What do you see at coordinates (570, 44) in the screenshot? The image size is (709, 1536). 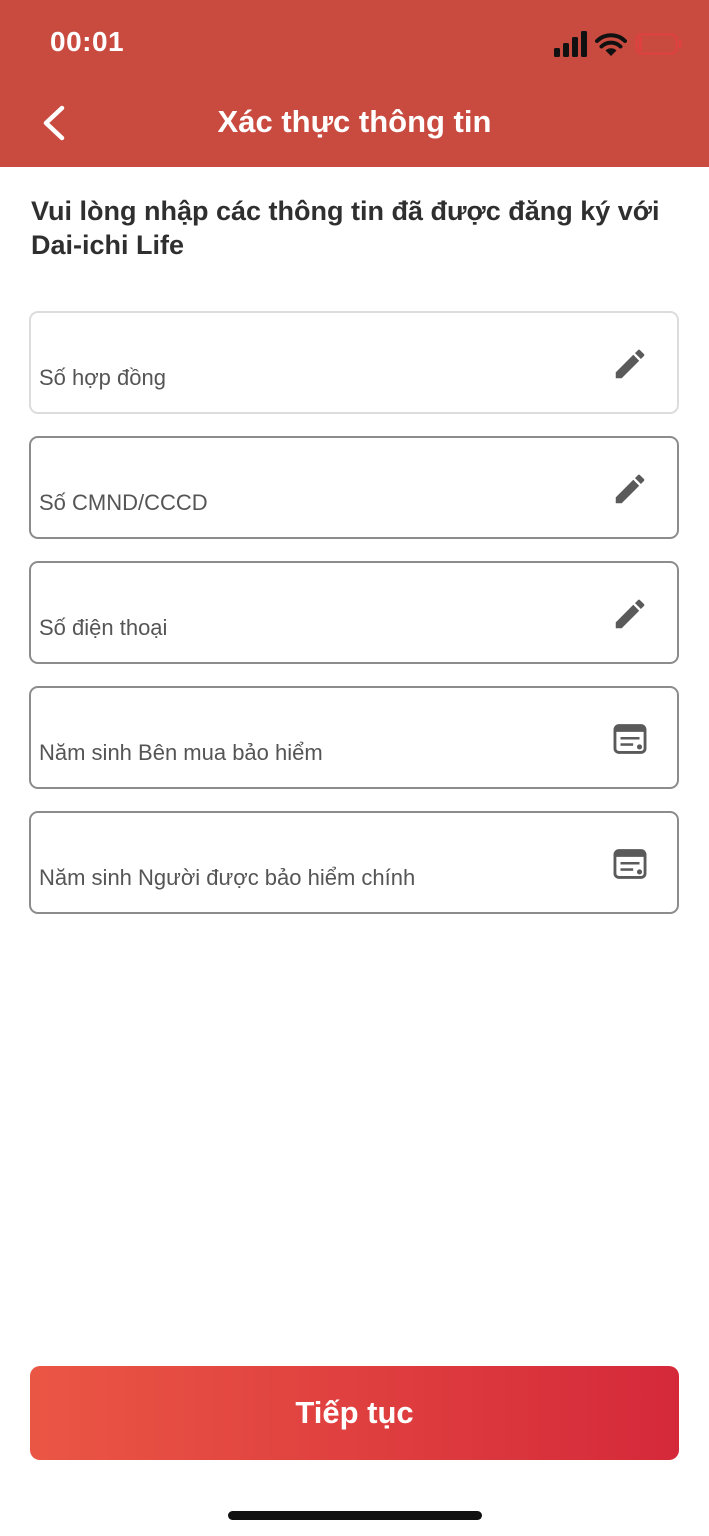 I see `cellular-signal-icon` at bounding box center [570, 44].